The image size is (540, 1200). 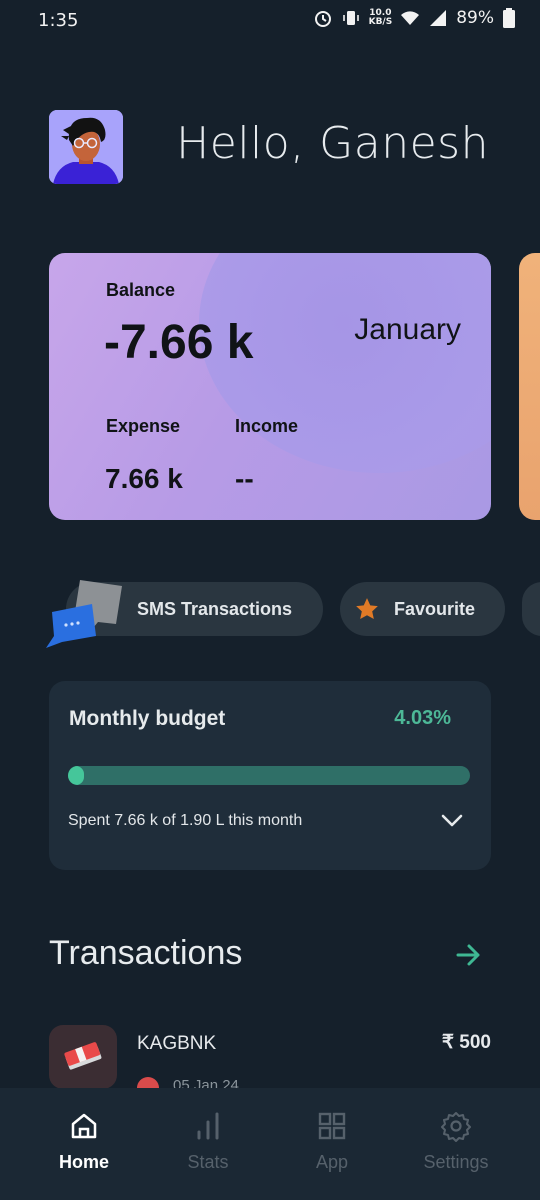 I want to click on nav-home-label: Home, so click(x=83, y=1162).